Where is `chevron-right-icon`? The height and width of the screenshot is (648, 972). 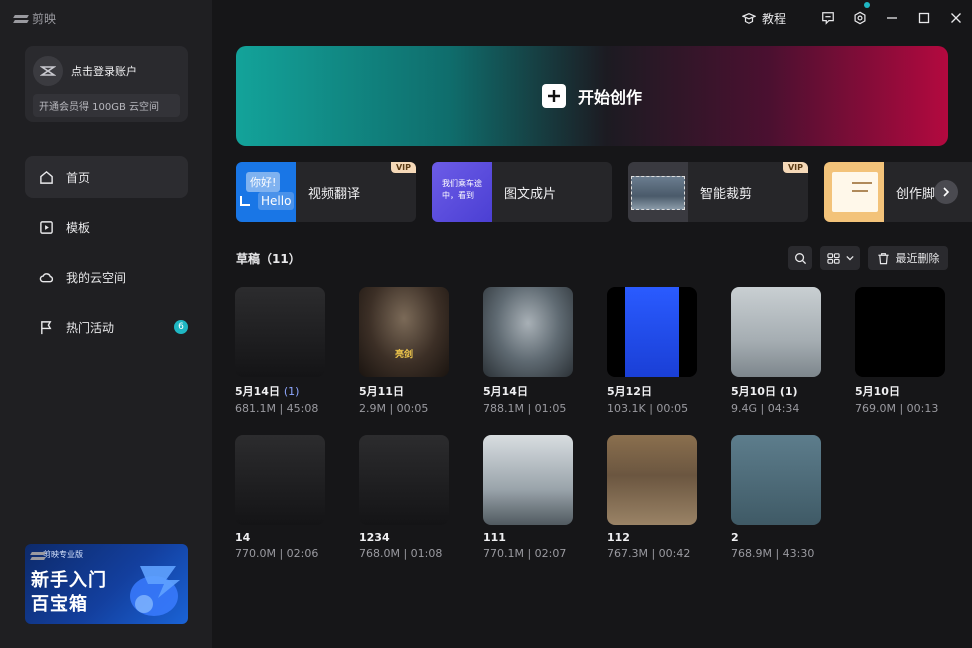
chevron-right-icon is located at coordinates (946, 192).